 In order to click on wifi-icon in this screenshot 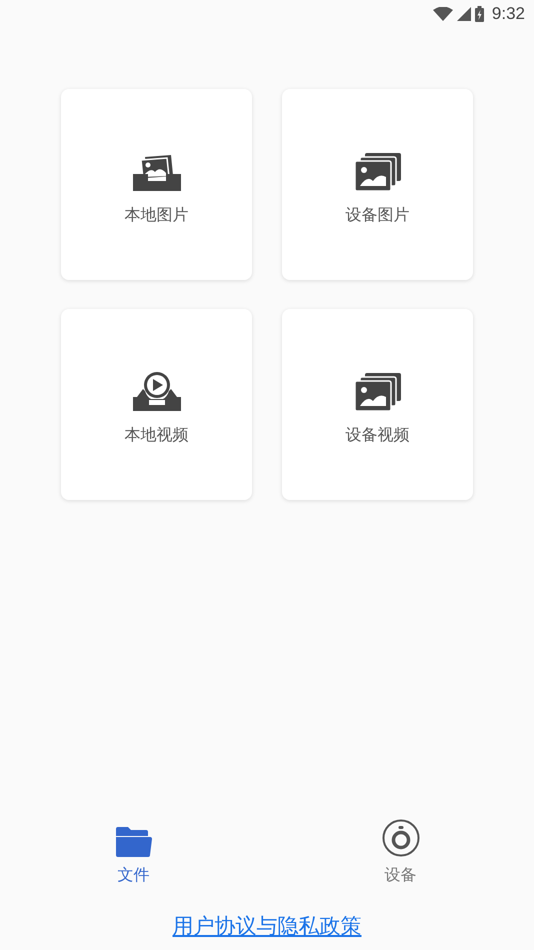, I will do `click(442, 14)`.